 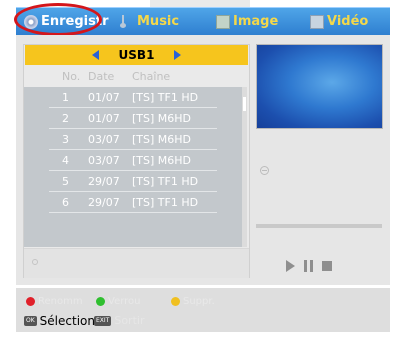 I want to click on red-button-icon, so click(x=30, y=301).